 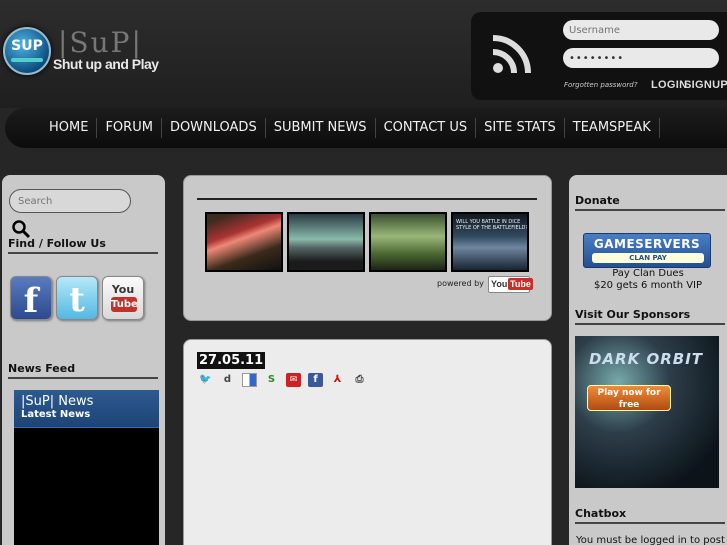 What do you see at coordinates (520, 128) in the screenshot?
I see `nav-site-stats: SITE STATS` at bounding box center [520, 128].